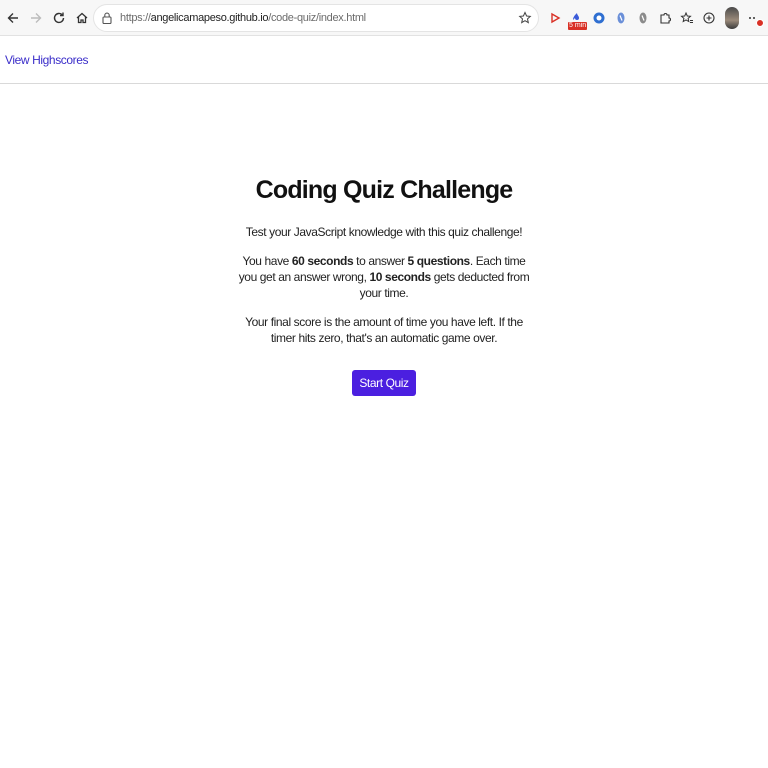 This screenshot has height=768, width=768. I want to click on question-count: 5 questions, so click(439, 261).